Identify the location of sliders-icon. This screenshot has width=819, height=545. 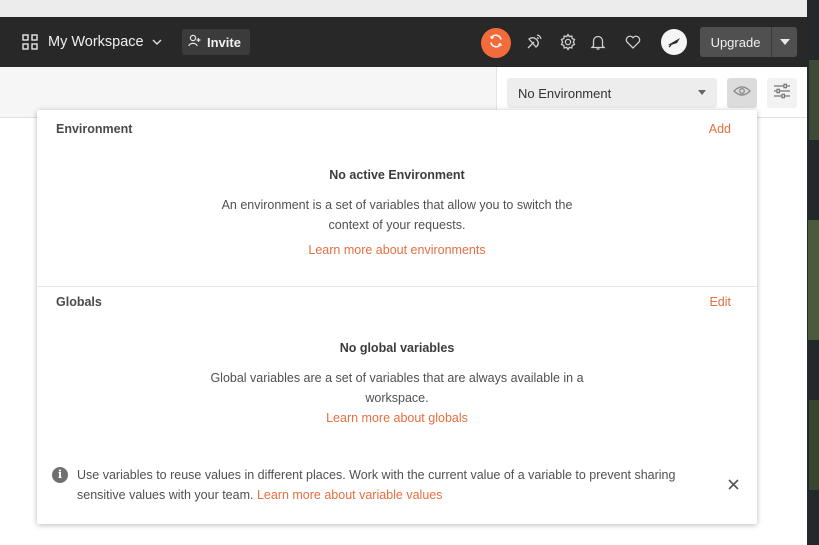
(782, 93).